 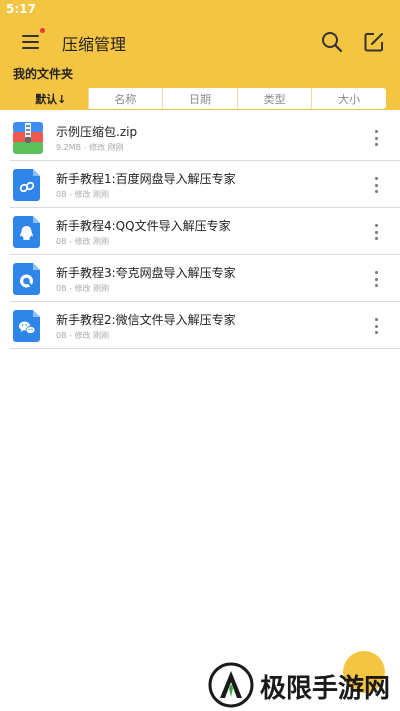 What do you see at coordinates (200, 11) in the screenshot?
I see `status-bar: 5:17` at bounding box center [200, 11].